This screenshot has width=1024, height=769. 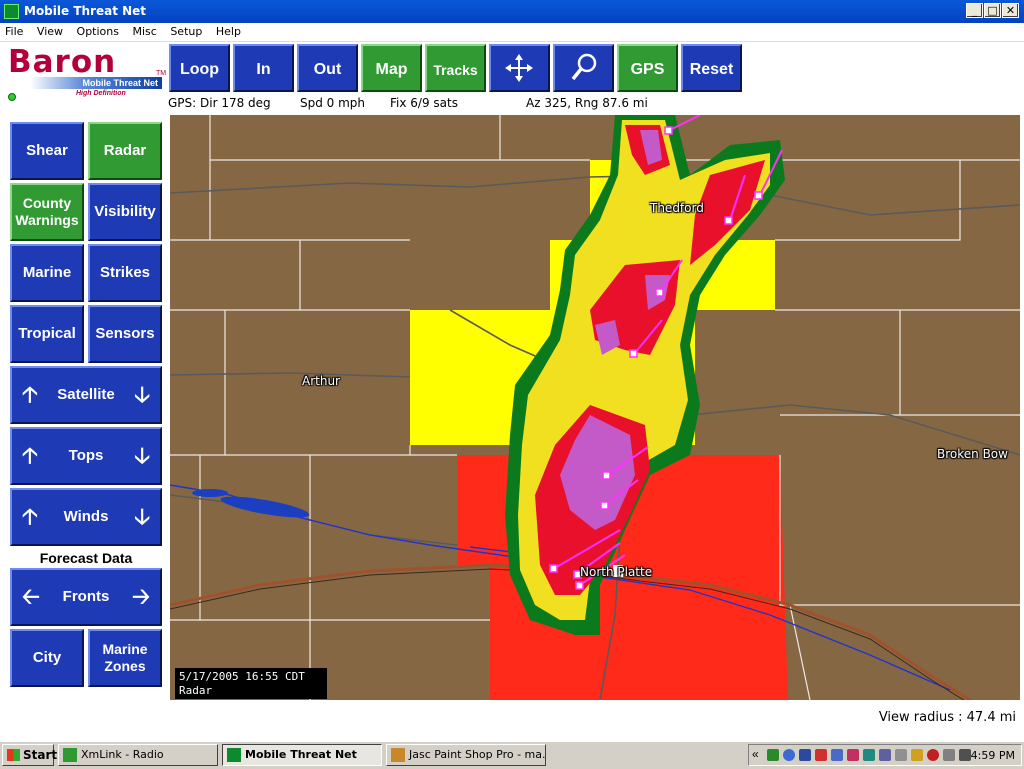 I want to click on arrow-left-icon: 🡠, so click(x=31, y=596).